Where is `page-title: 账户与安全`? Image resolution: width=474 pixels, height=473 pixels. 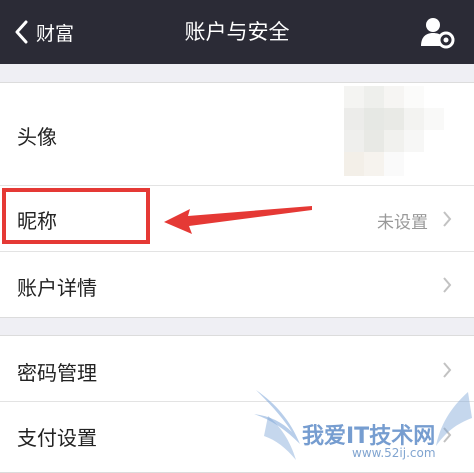 page-title: 账户与安全 is located at coordinates (237, 32).